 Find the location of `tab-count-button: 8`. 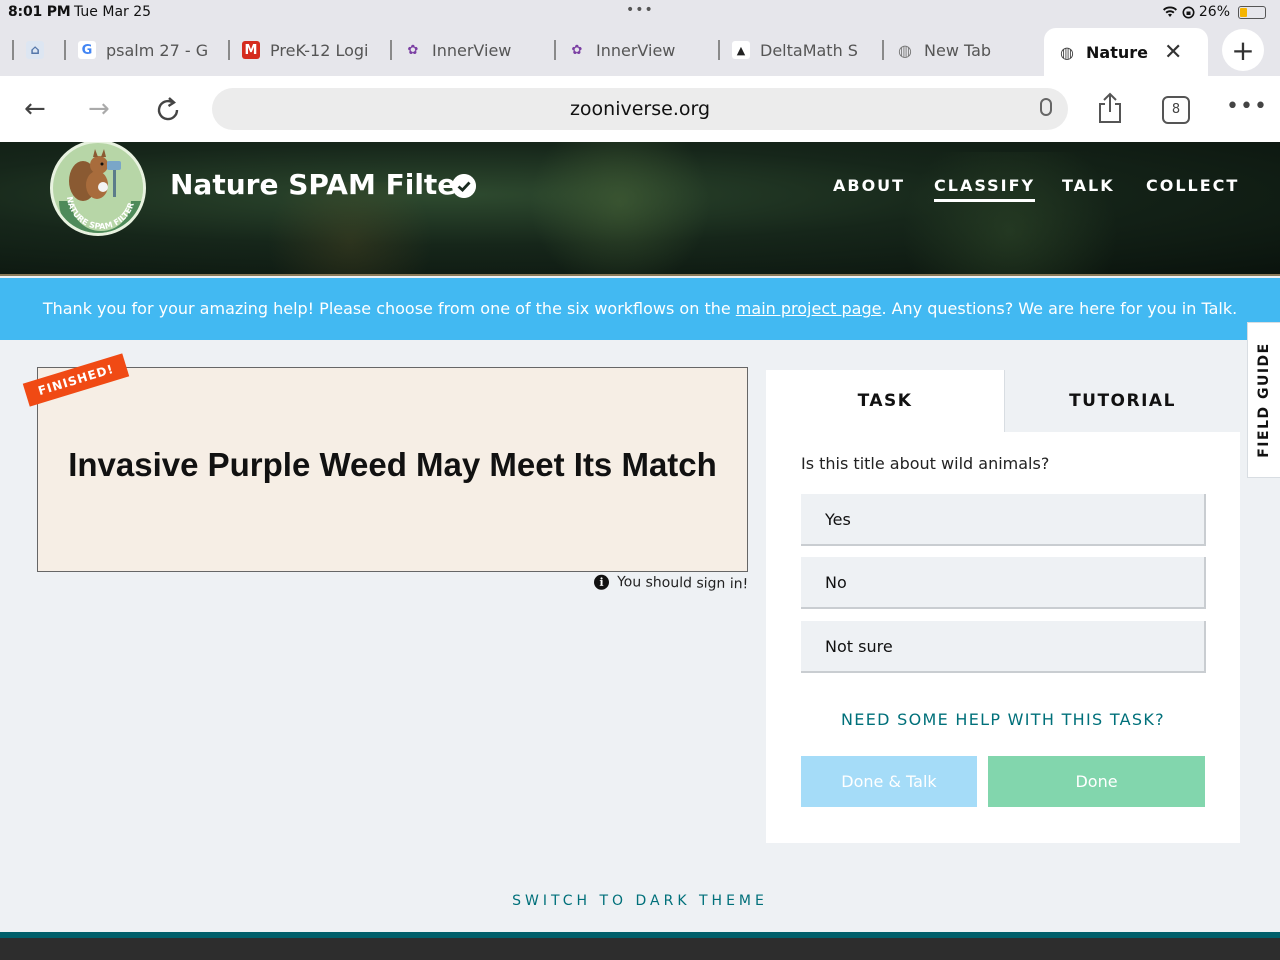

tab-count-button: 8 is located at coordinates (1176, 110).